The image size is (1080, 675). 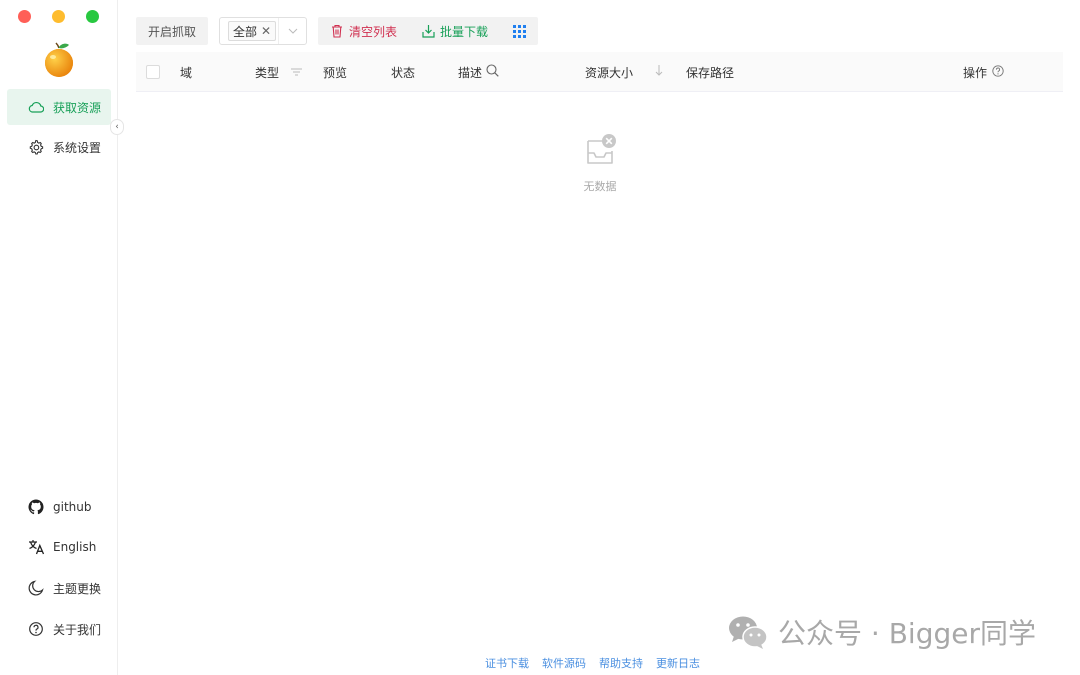 I want to click on column-header-status: 状态, so click(x=403, y=72).